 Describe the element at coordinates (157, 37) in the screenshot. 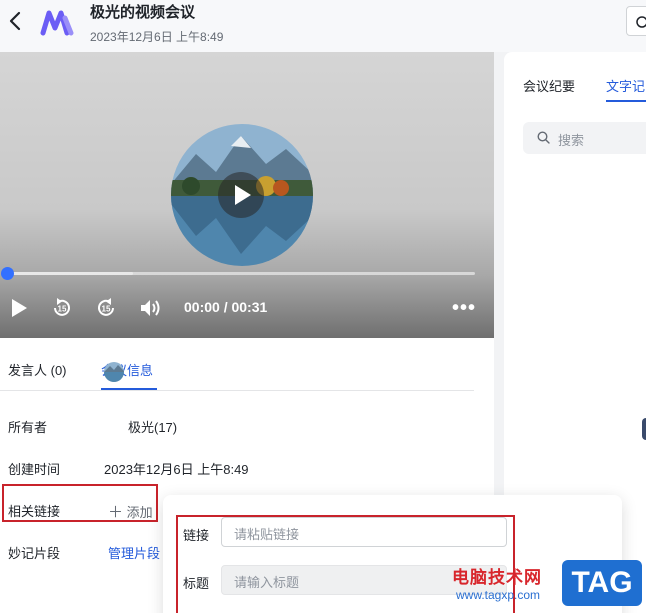

I see `meeting-date: 2023年12月6日 上午8:49` at that location.